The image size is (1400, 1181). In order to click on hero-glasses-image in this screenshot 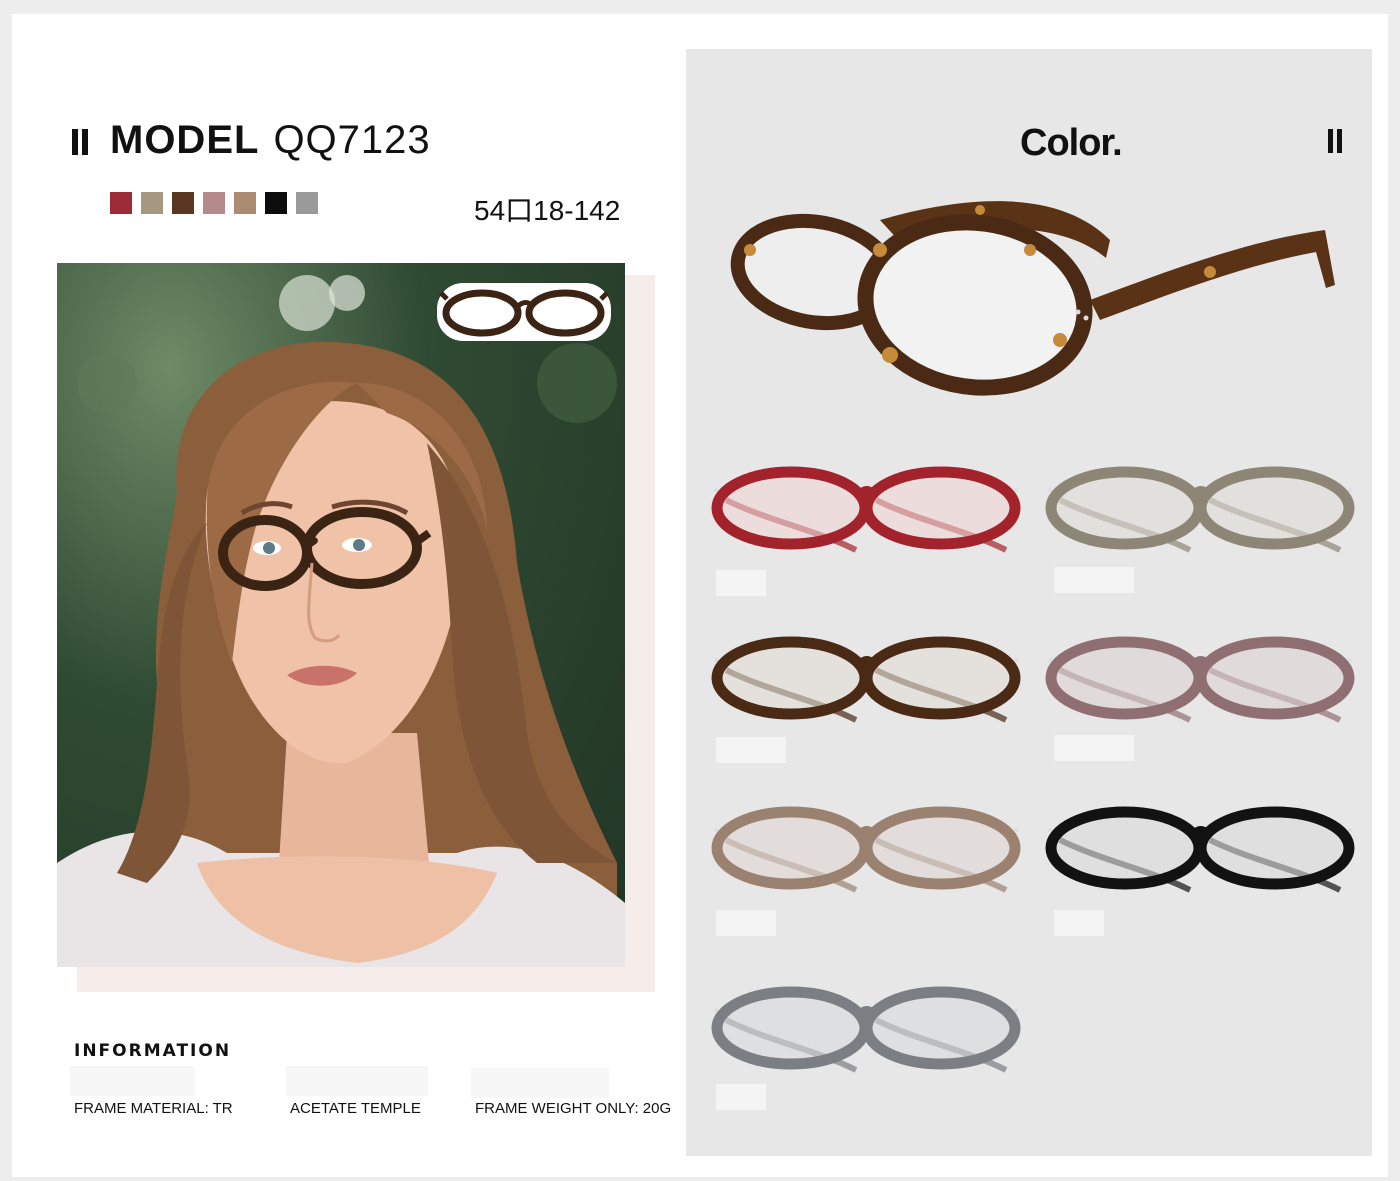, I will do `click(1032, 298)`.